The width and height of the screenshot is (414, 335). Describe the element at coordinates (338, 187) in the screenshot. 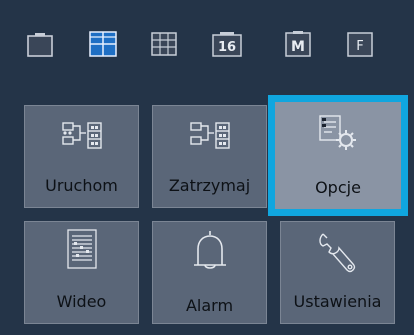

I see `options-label: Opcje` at that location.